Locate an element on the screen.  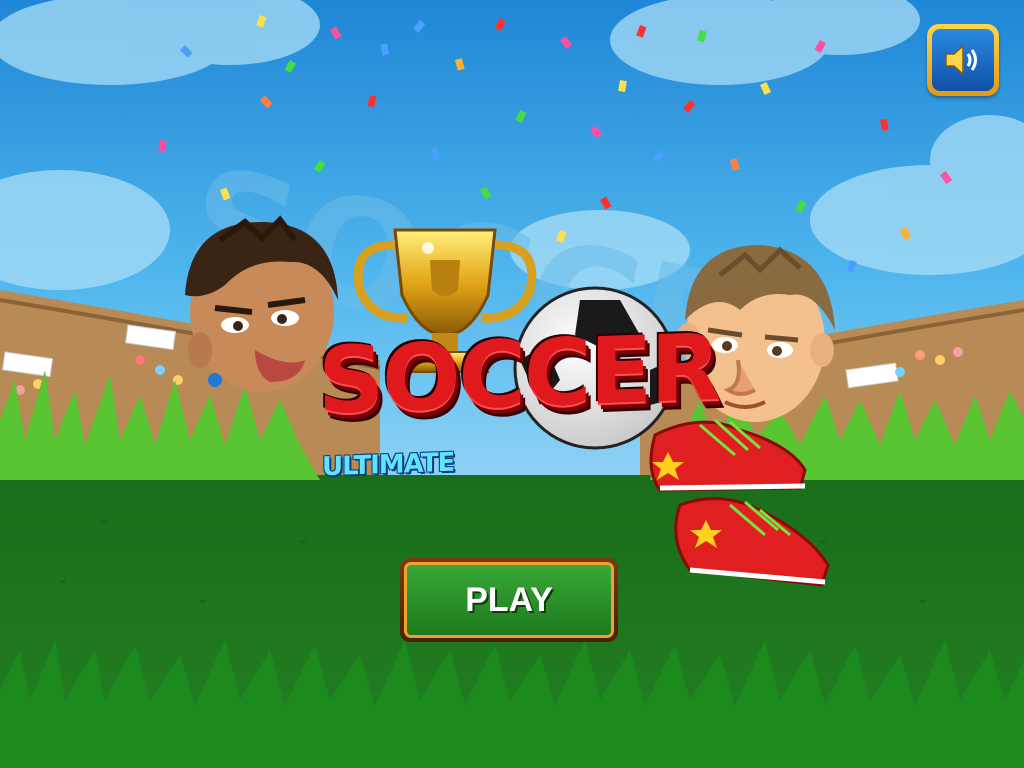
play-button-face: PLAY is located at coordinates (509, 600).